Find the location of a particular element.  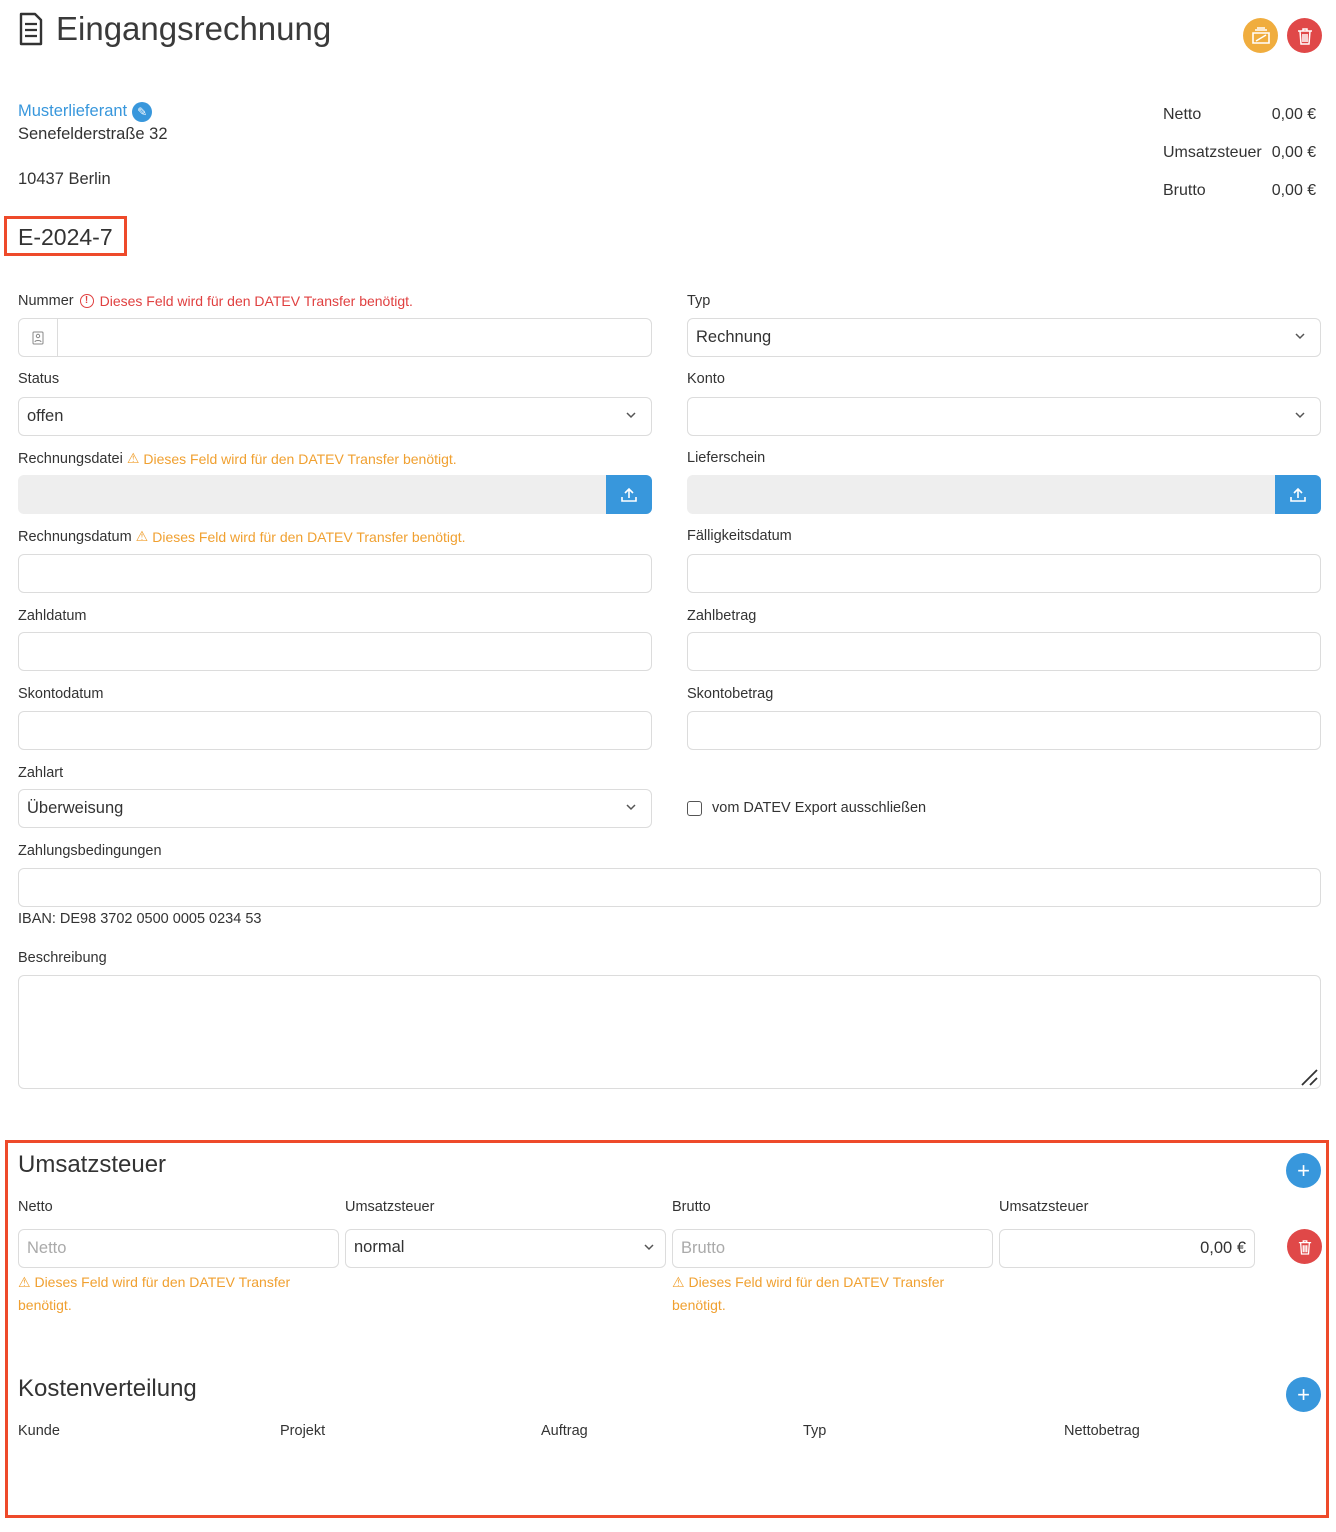

zahlart-label: Zahlart is located at coordinates (41, 773).